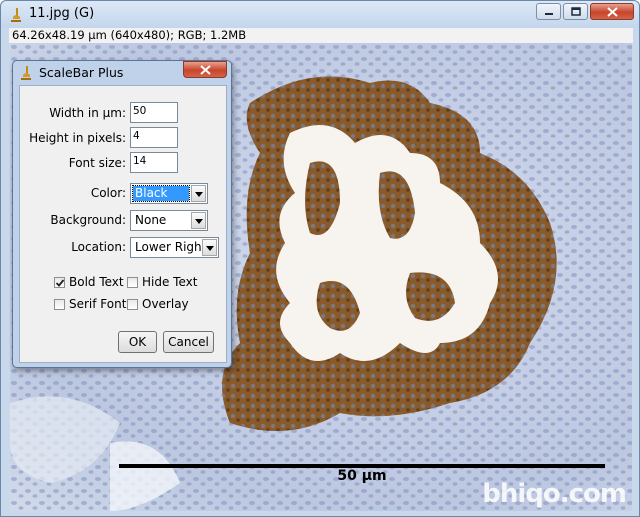  I want to click on hide-text-label: Hide Text, so click(169, 282).